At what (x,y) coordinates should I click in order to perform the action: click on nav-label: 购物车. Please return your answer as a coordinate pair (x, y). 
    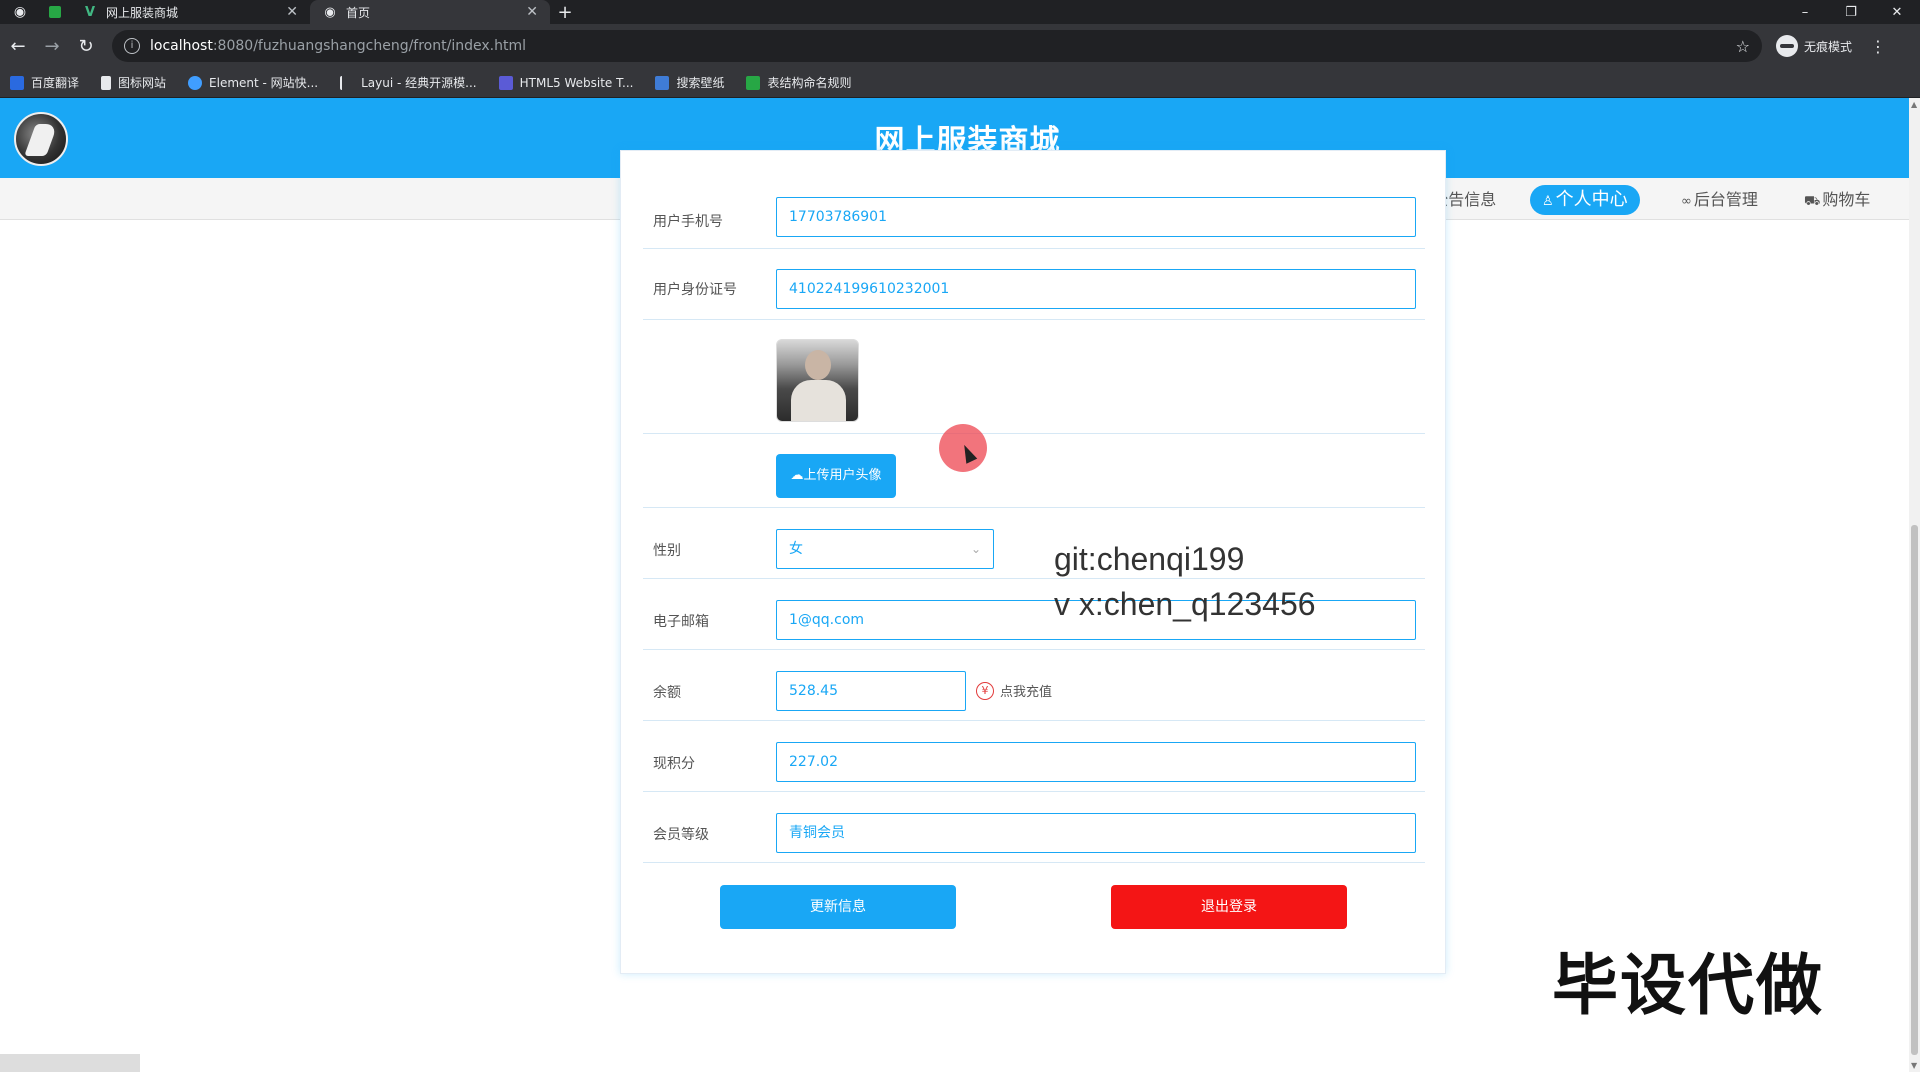
    Looking at the image, I should click on (1846, 199).